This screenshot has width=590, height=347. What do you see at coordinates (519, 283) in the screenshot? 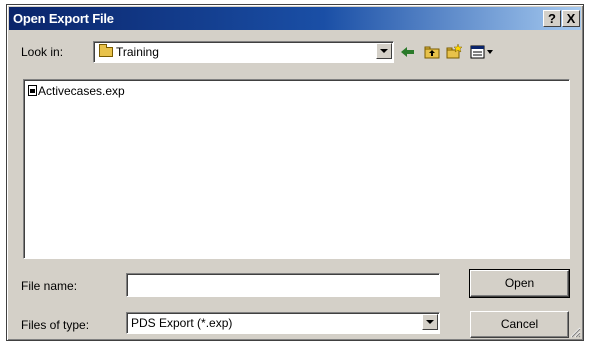
I see `open-button: Open` at bounding box center [519, 283].